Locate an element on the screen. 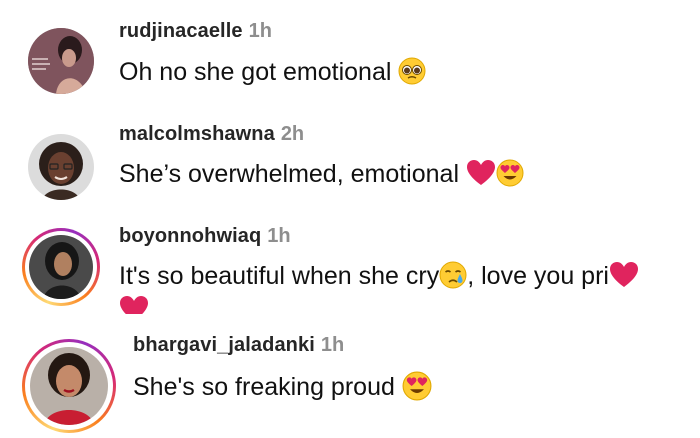 This screenshot has height=438, width=700. comment-text-wrap is located at coordinates (134, 302).